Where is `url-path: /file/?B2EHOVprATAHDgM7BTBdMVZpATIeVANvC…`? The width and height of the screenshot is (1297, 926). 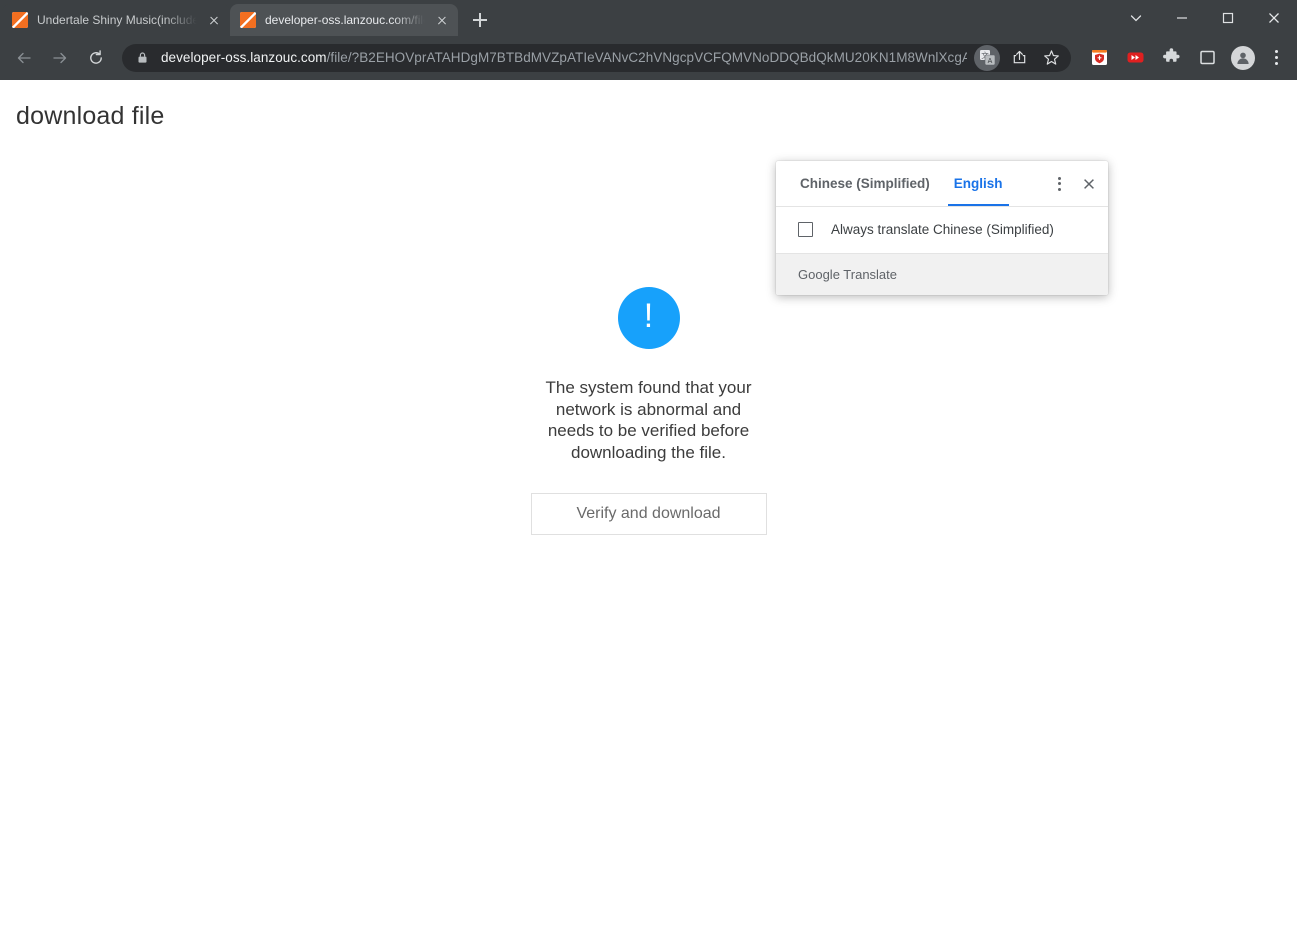
url-path: /file/?B2EHOVprATAHDgM7BTBdMVZpATIeVANvC… is located at coordinates (646, 57).